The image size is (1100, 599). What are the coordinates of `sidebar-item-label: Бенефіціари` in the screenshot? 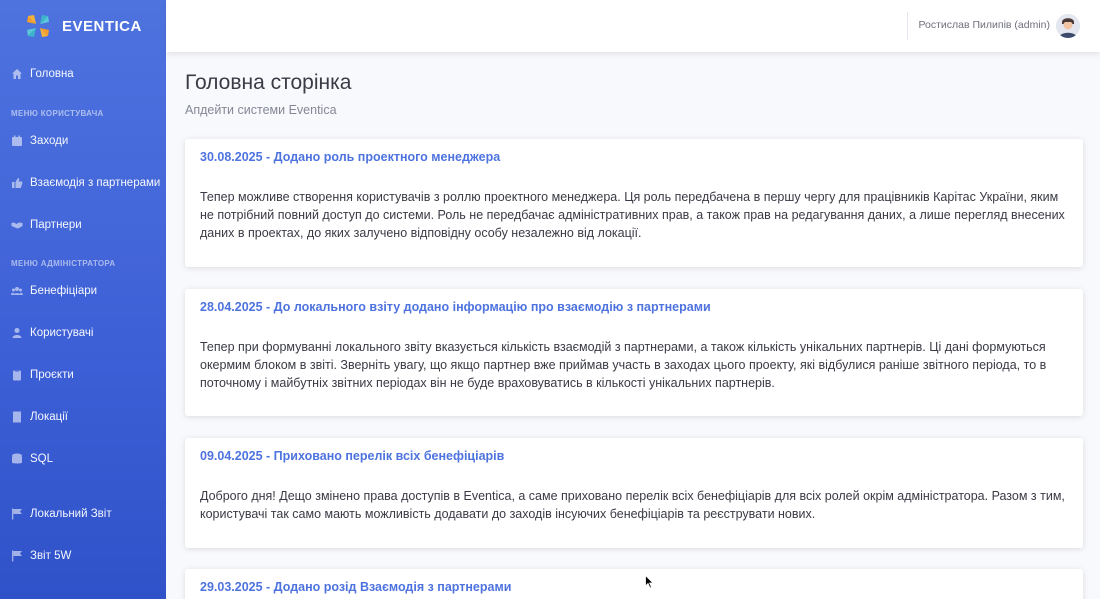 It's located at (64, 291).